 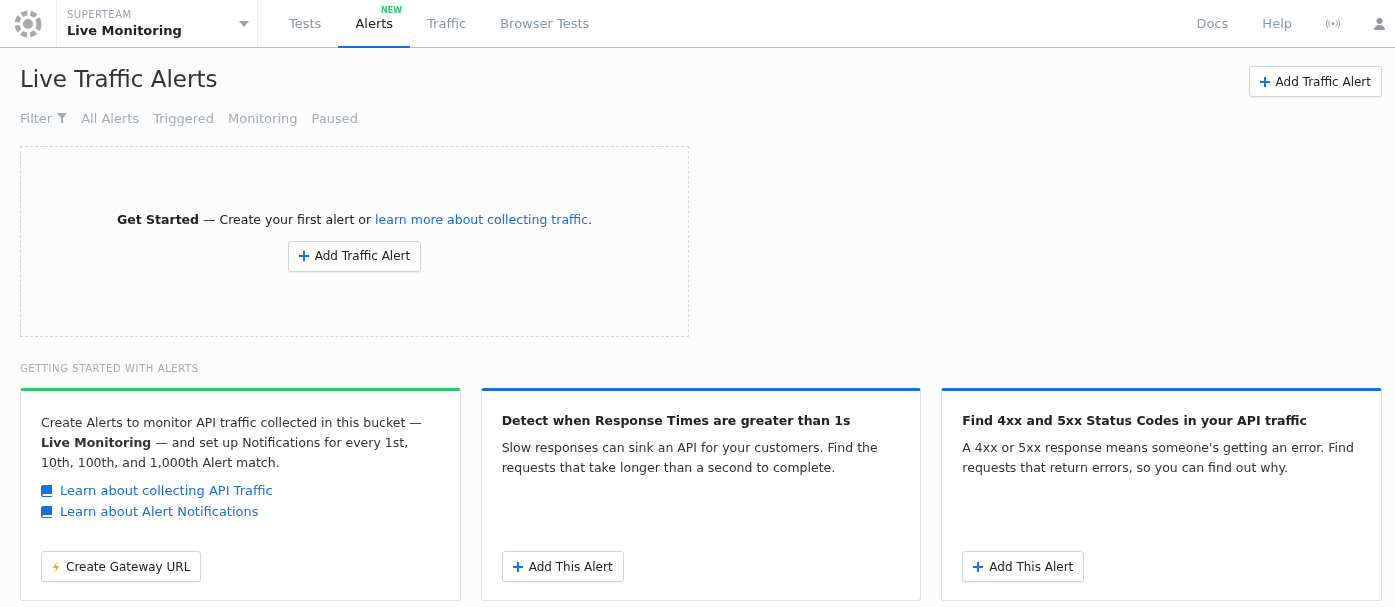 What do you see at coordinates (240, 511) in the screenshot?
I see `docs-link: Learn about Alert Notifications` at bounding box center [240, 511].